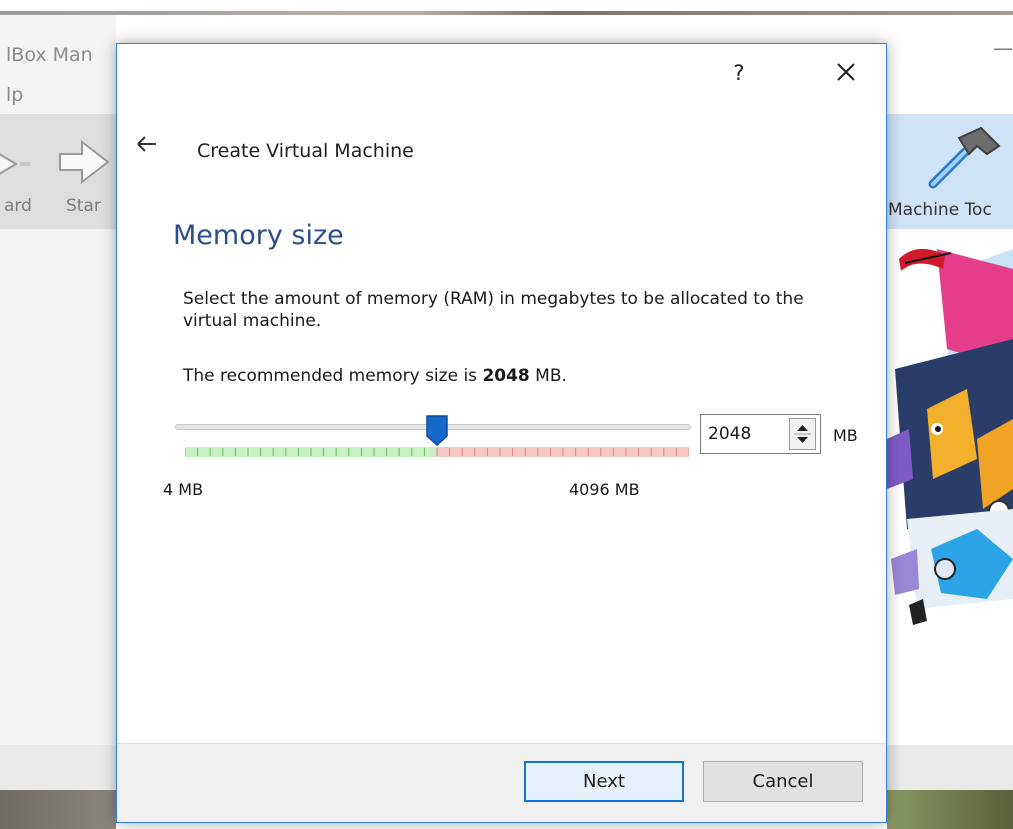 The width and height of the screenshot is (1013, 829). Describe the element at coordinates (506, 376) in the screenshot. I see `recommended-value: 2048` at that location.